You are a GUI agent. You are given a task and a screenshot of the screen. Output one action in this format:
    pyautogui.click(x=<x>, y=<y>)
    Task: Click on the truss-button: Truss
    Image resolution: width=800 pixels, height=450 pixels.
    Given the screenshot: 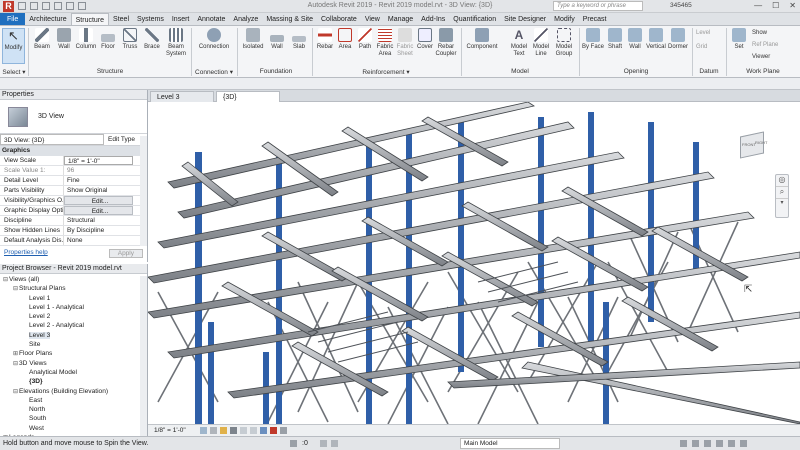 What is the action you would take?
    pyautogui.click(x=130, y=39)
    